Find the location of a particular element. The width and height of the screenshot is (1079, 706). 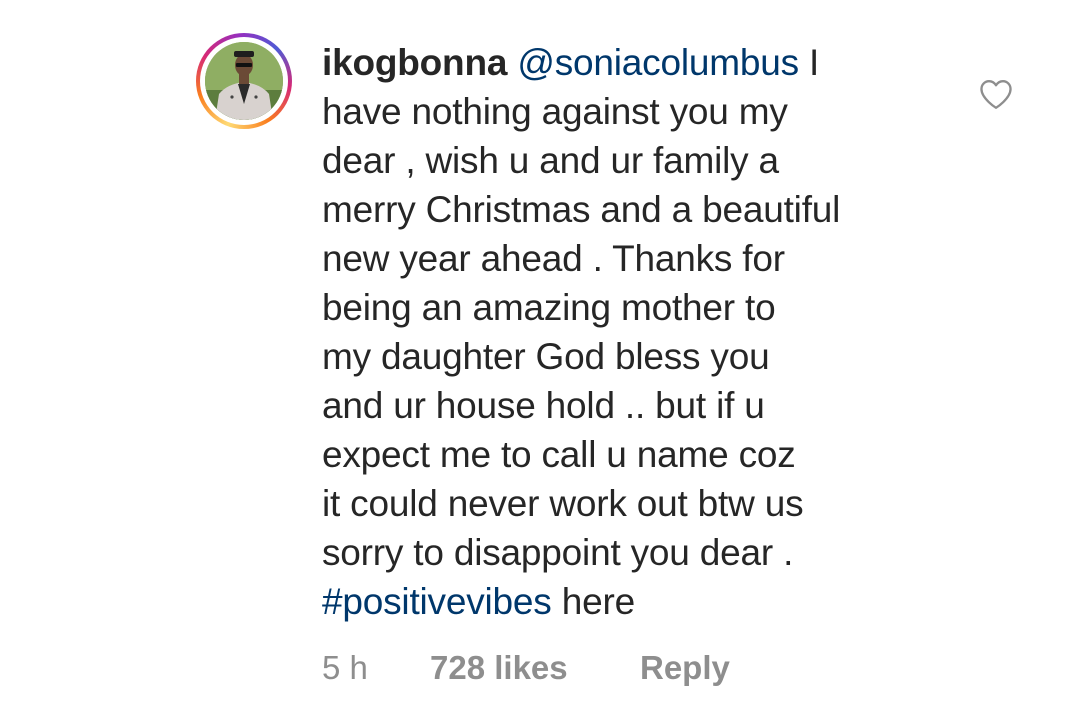

comment-line: expect me to call u name coz is located at coordinates (559, 454).